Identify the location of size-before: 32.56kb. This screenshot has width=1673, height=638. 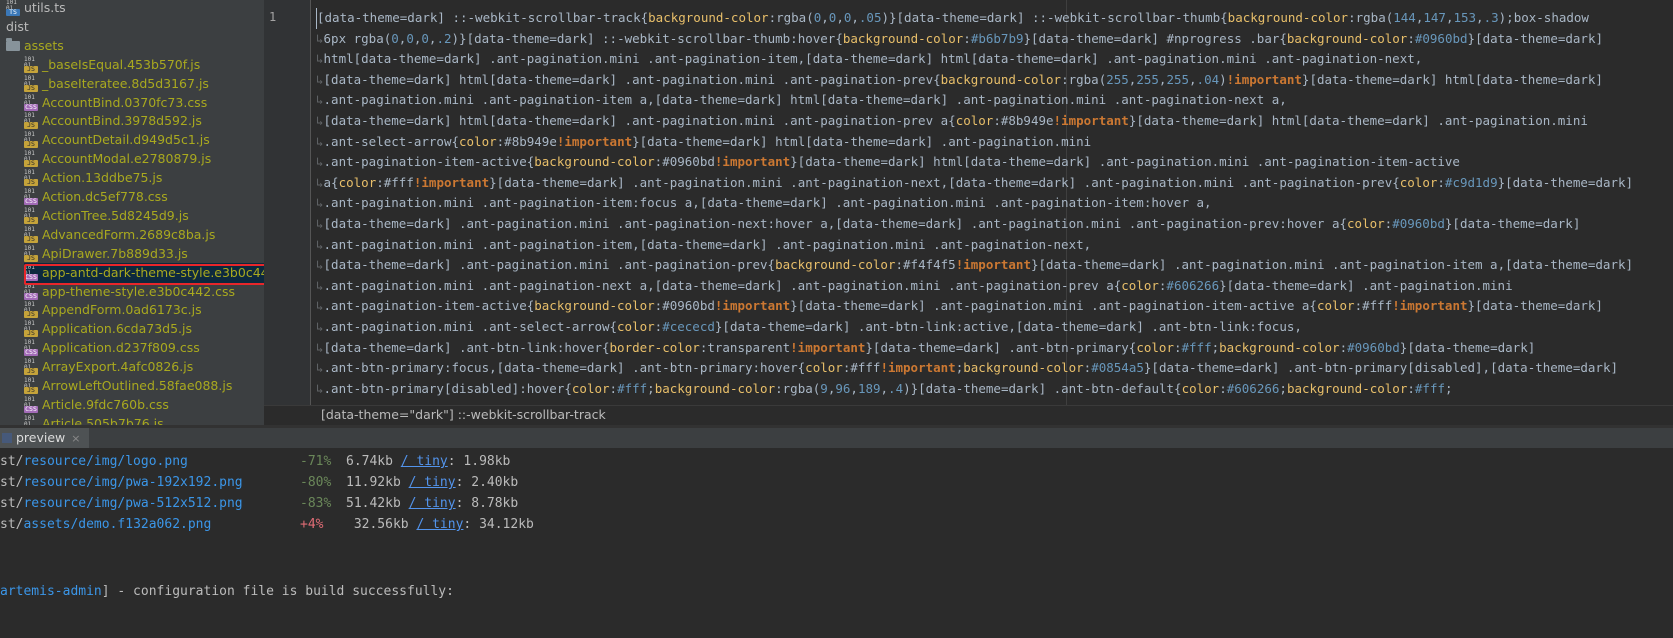
(381, 524).